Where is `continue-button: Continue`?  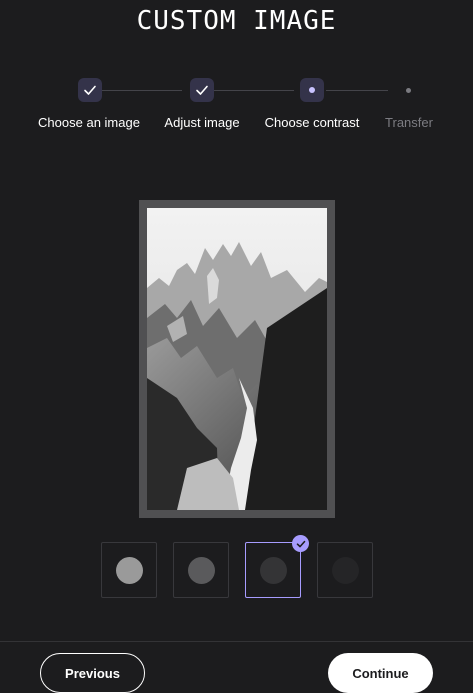 continue-button: Continue is located at coordinates (380, 673).